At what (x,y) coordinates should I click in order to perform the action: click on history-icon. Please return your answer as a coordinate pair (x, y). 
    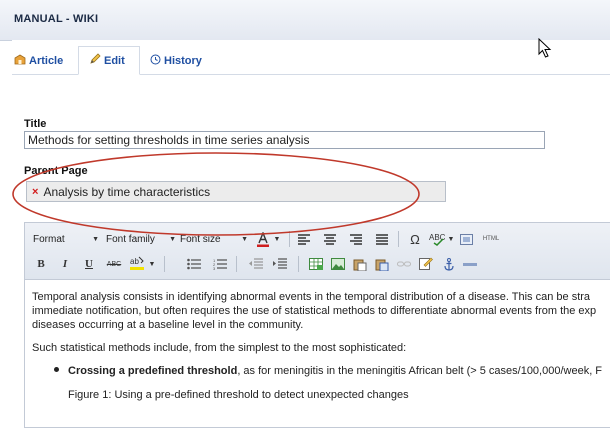
    Looking at the image, I should click on (155, 61).